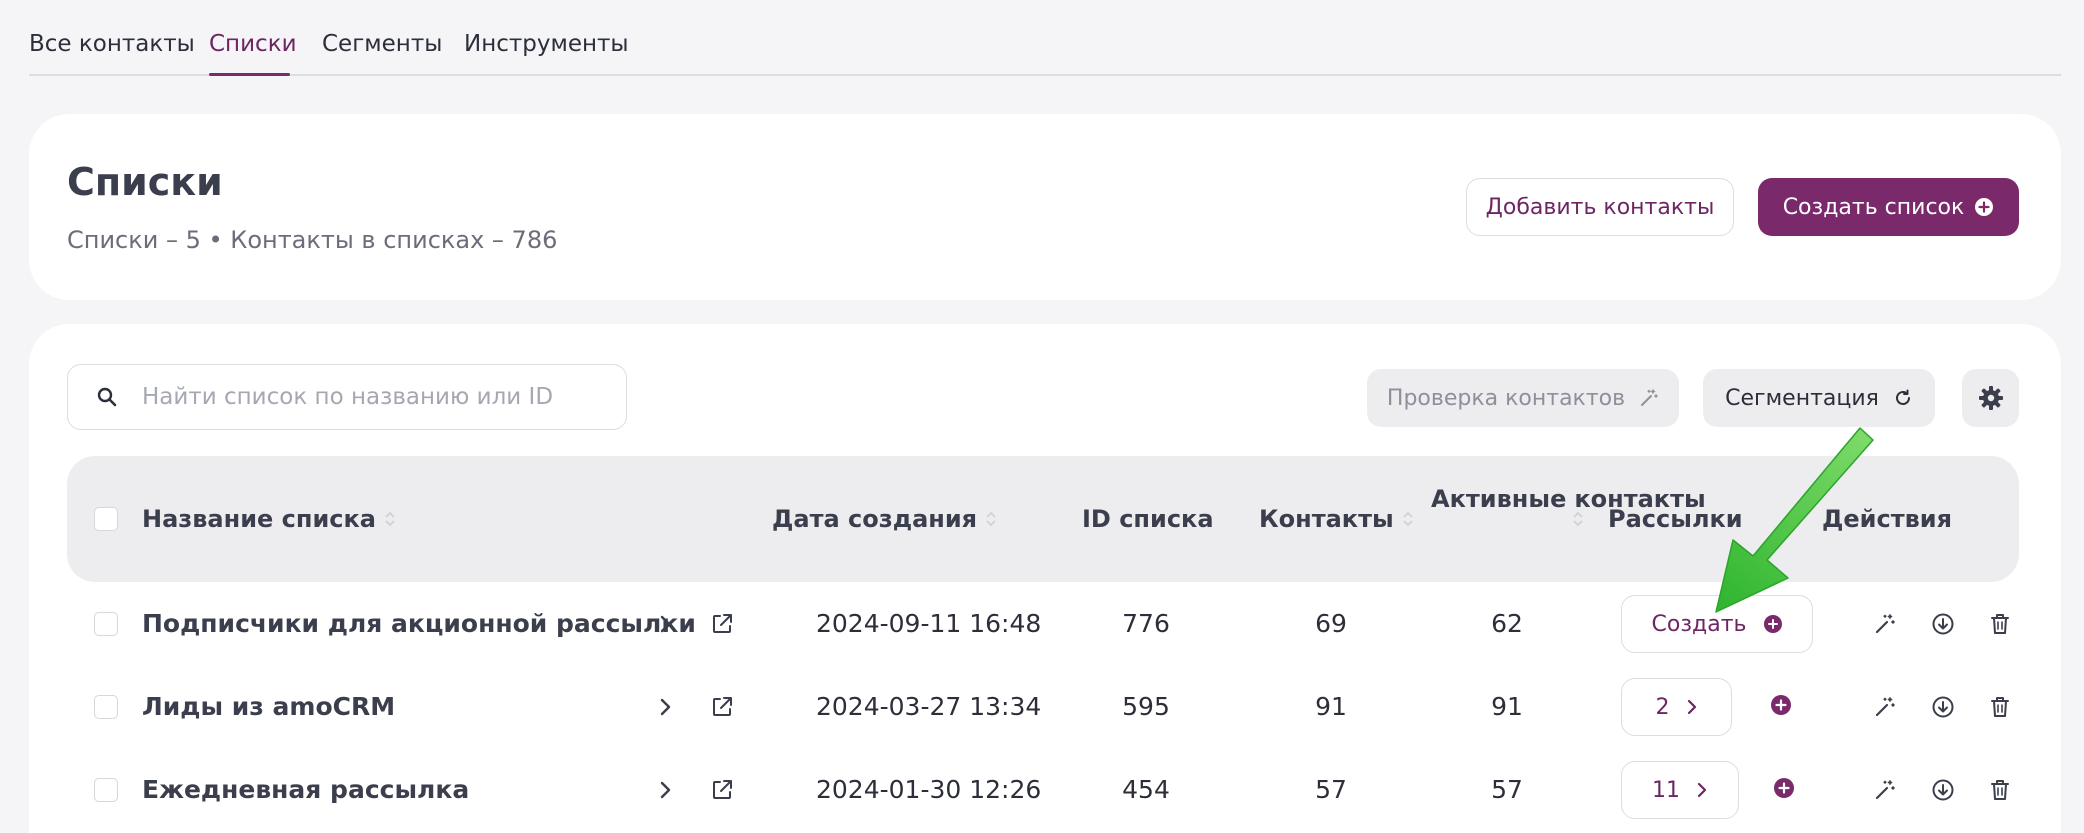  I want to click on column-header-id: ID списка, so click(1148, 519).